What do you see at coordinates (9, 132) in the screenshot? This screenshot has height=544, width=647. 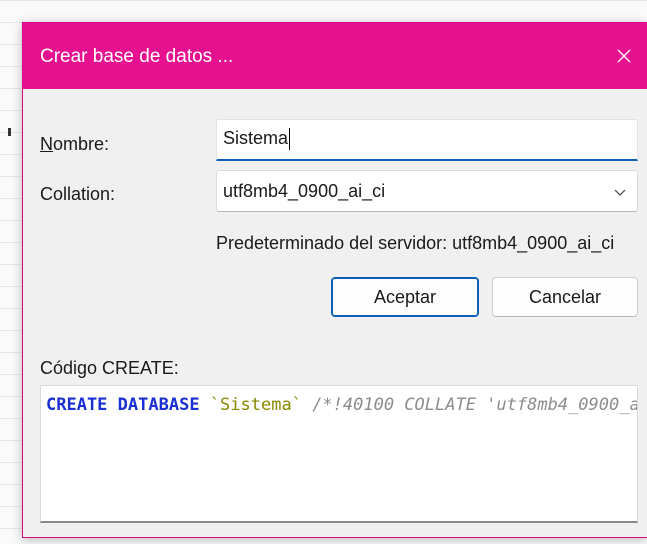 I see `background-fragment` at bounding box center [9, 132].